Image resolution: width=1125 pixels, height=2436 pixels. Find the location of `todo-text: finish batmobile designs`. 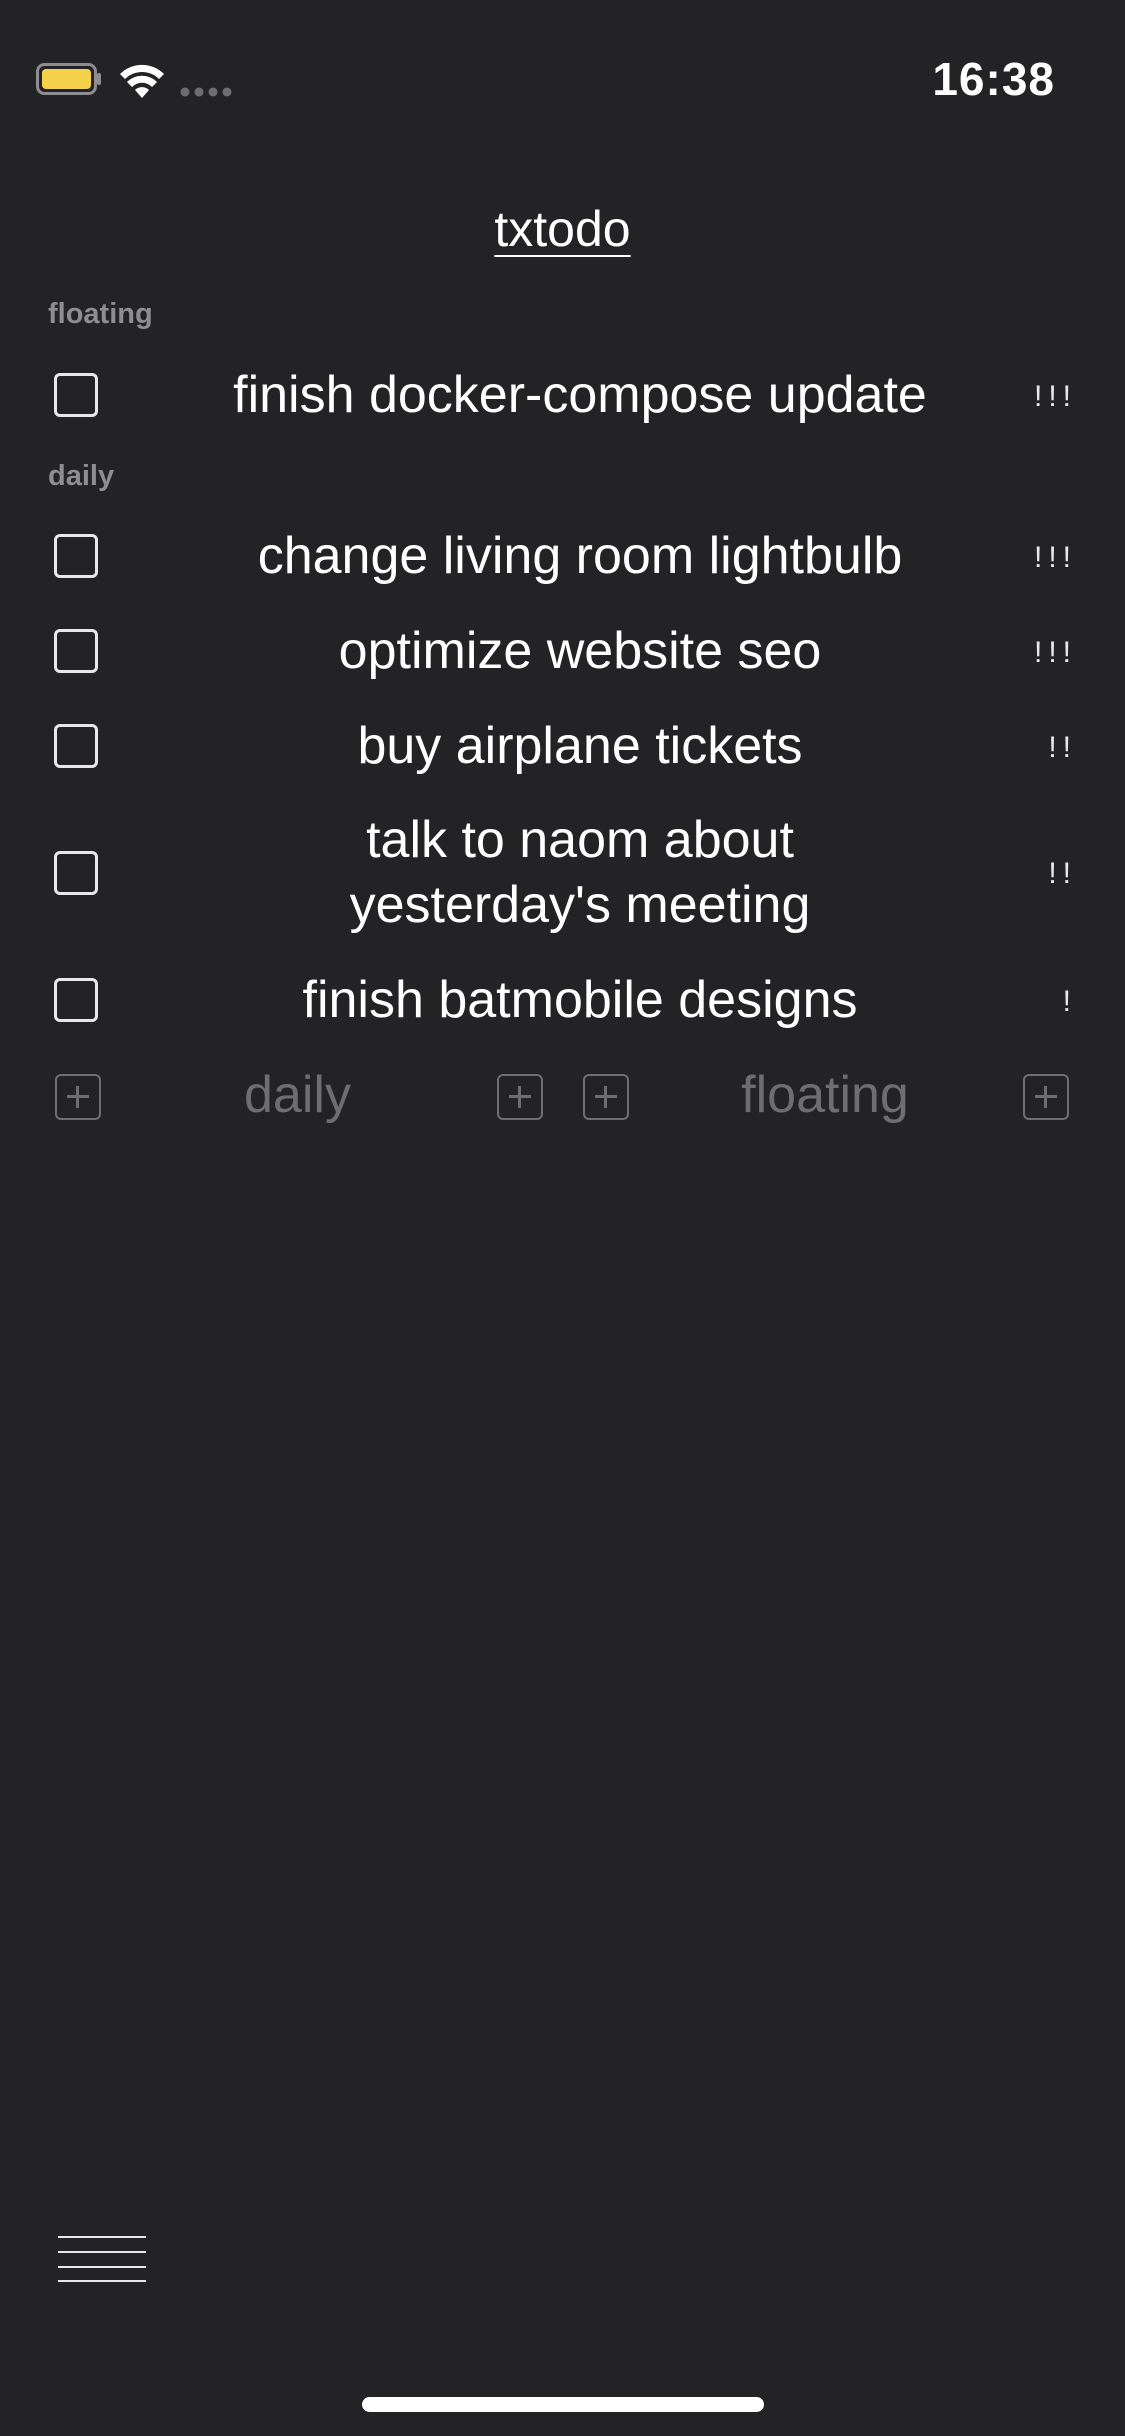

todo-text: finish batmobile designs is located at coordinates (580, 1000).